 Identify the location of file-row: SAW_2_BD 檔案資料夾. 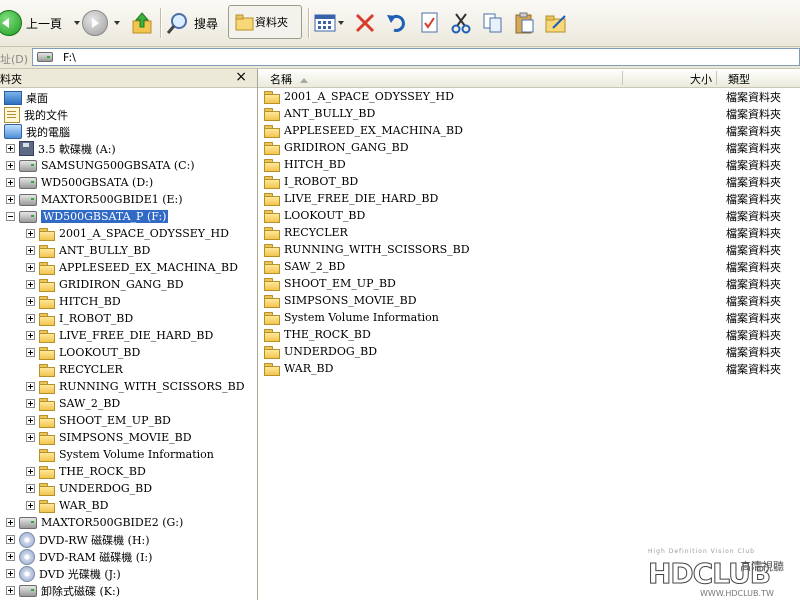
(532, 266).